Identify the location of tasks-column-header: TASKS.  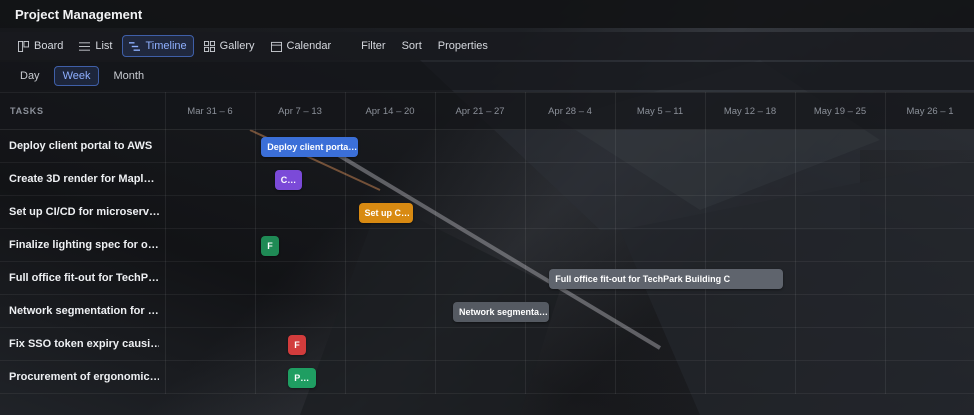
(27, 111).